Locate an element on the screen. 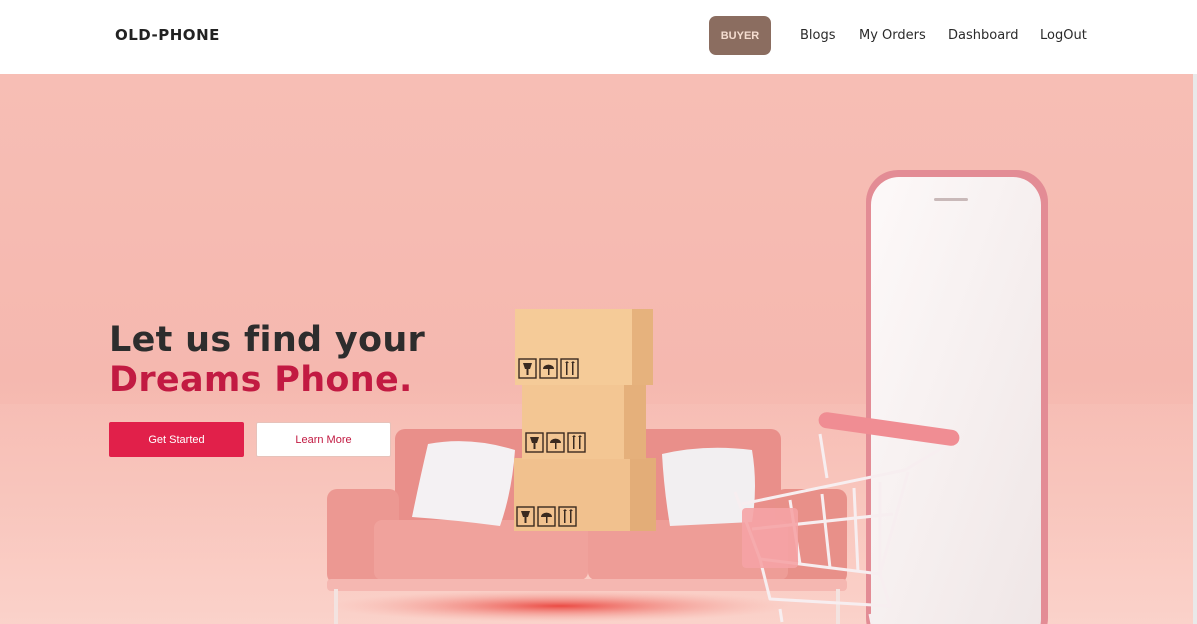 This screenshot has width=1197, height=624. learn-more-button: Learn More is located at coordinates (323, 439).